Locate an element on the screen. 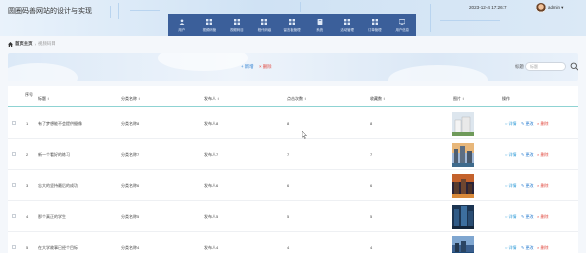  row-clicks: 8 is located at coordinates (288, 123).